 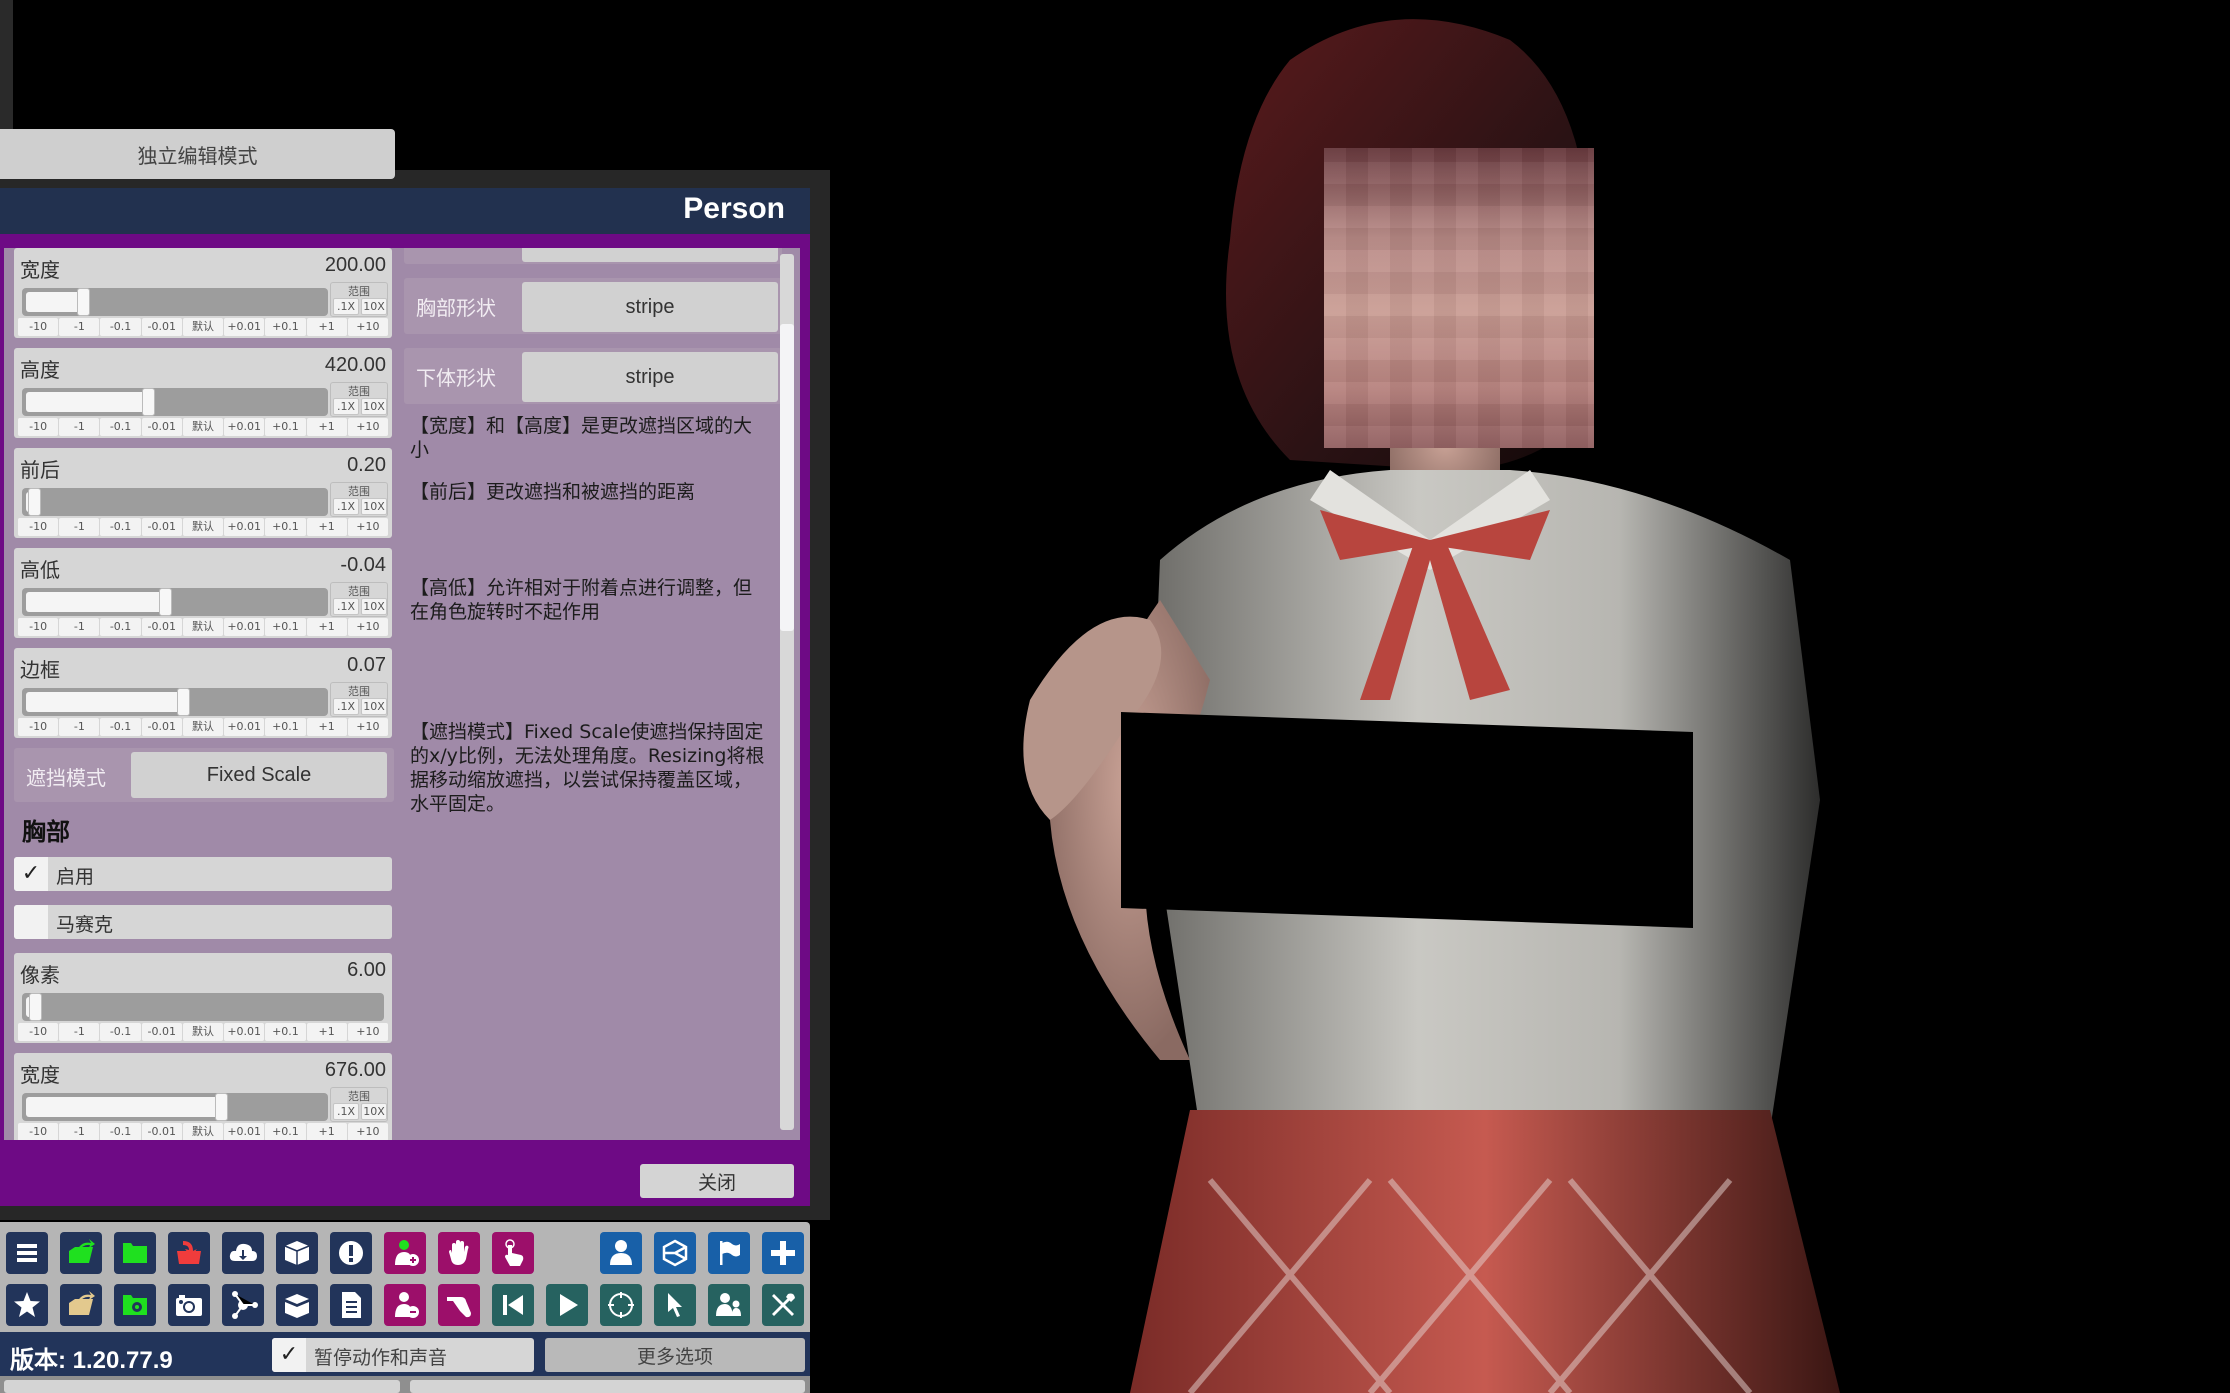 I want to click on alert-button, so click(x=351, y=1253).